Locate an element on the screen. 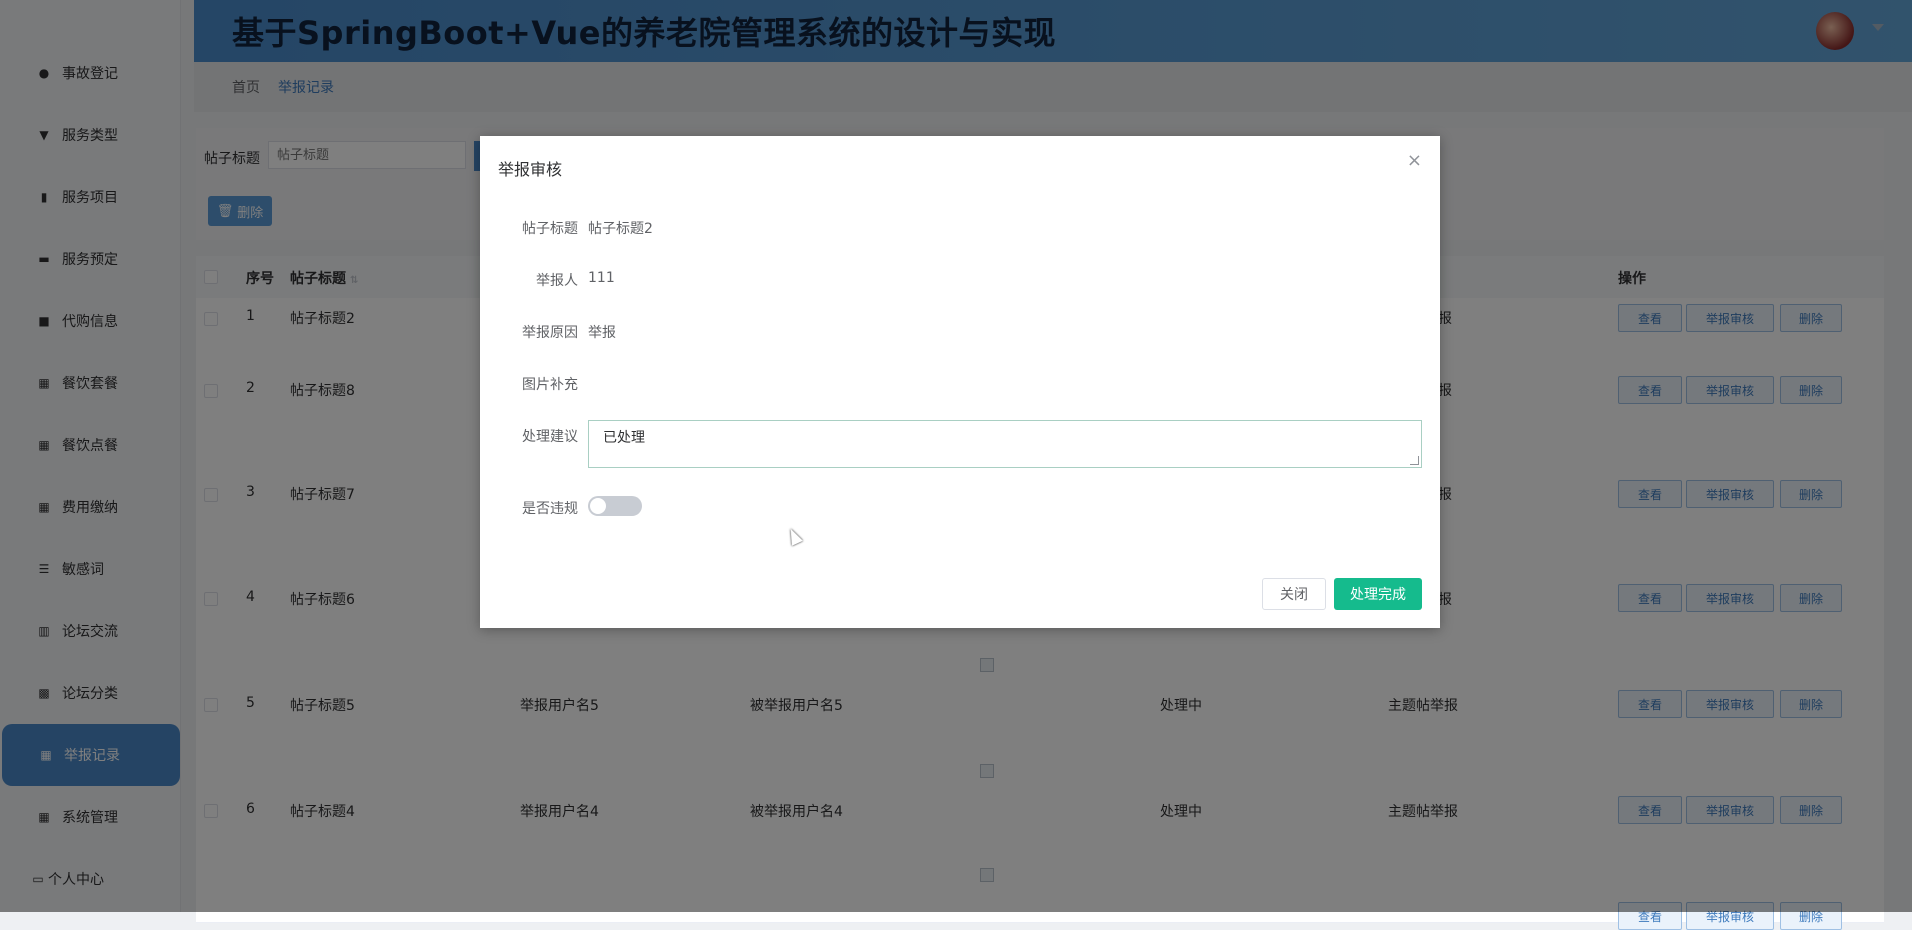 This screenshot has width=1912, height=930. reporter-label: 举报人 is located at coordinates (557, 281).